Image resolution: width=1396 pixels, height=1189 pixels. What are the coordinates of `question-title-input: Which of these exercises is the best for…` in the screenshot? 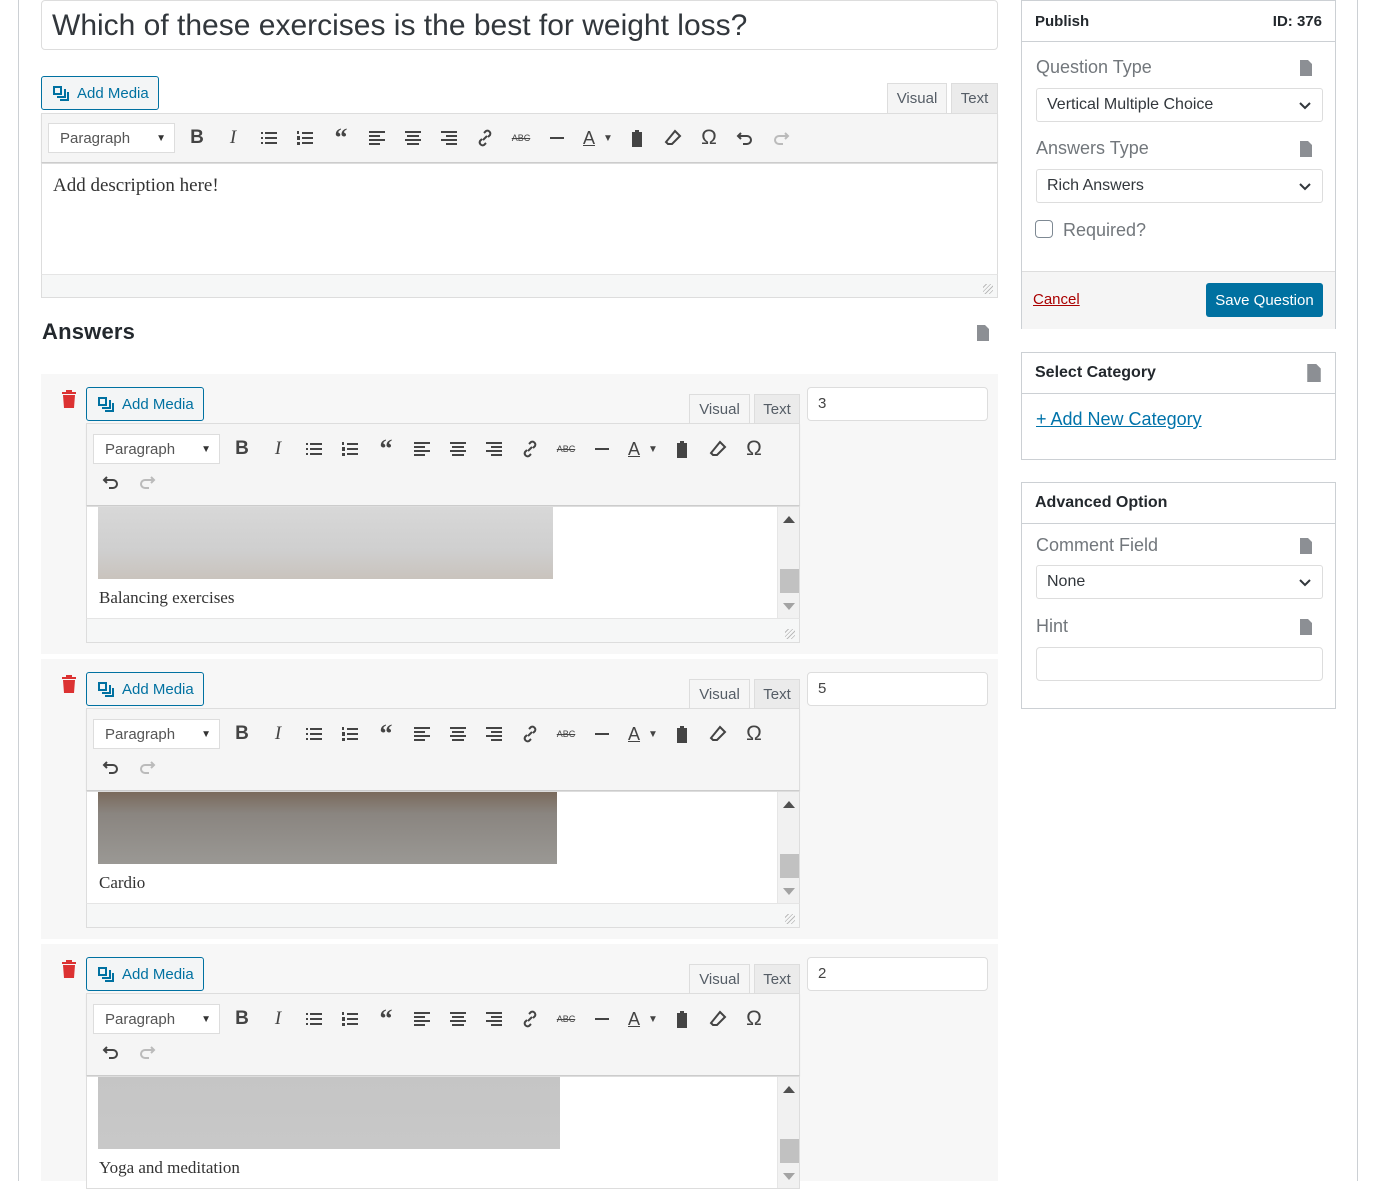 It's located at (519, 25).